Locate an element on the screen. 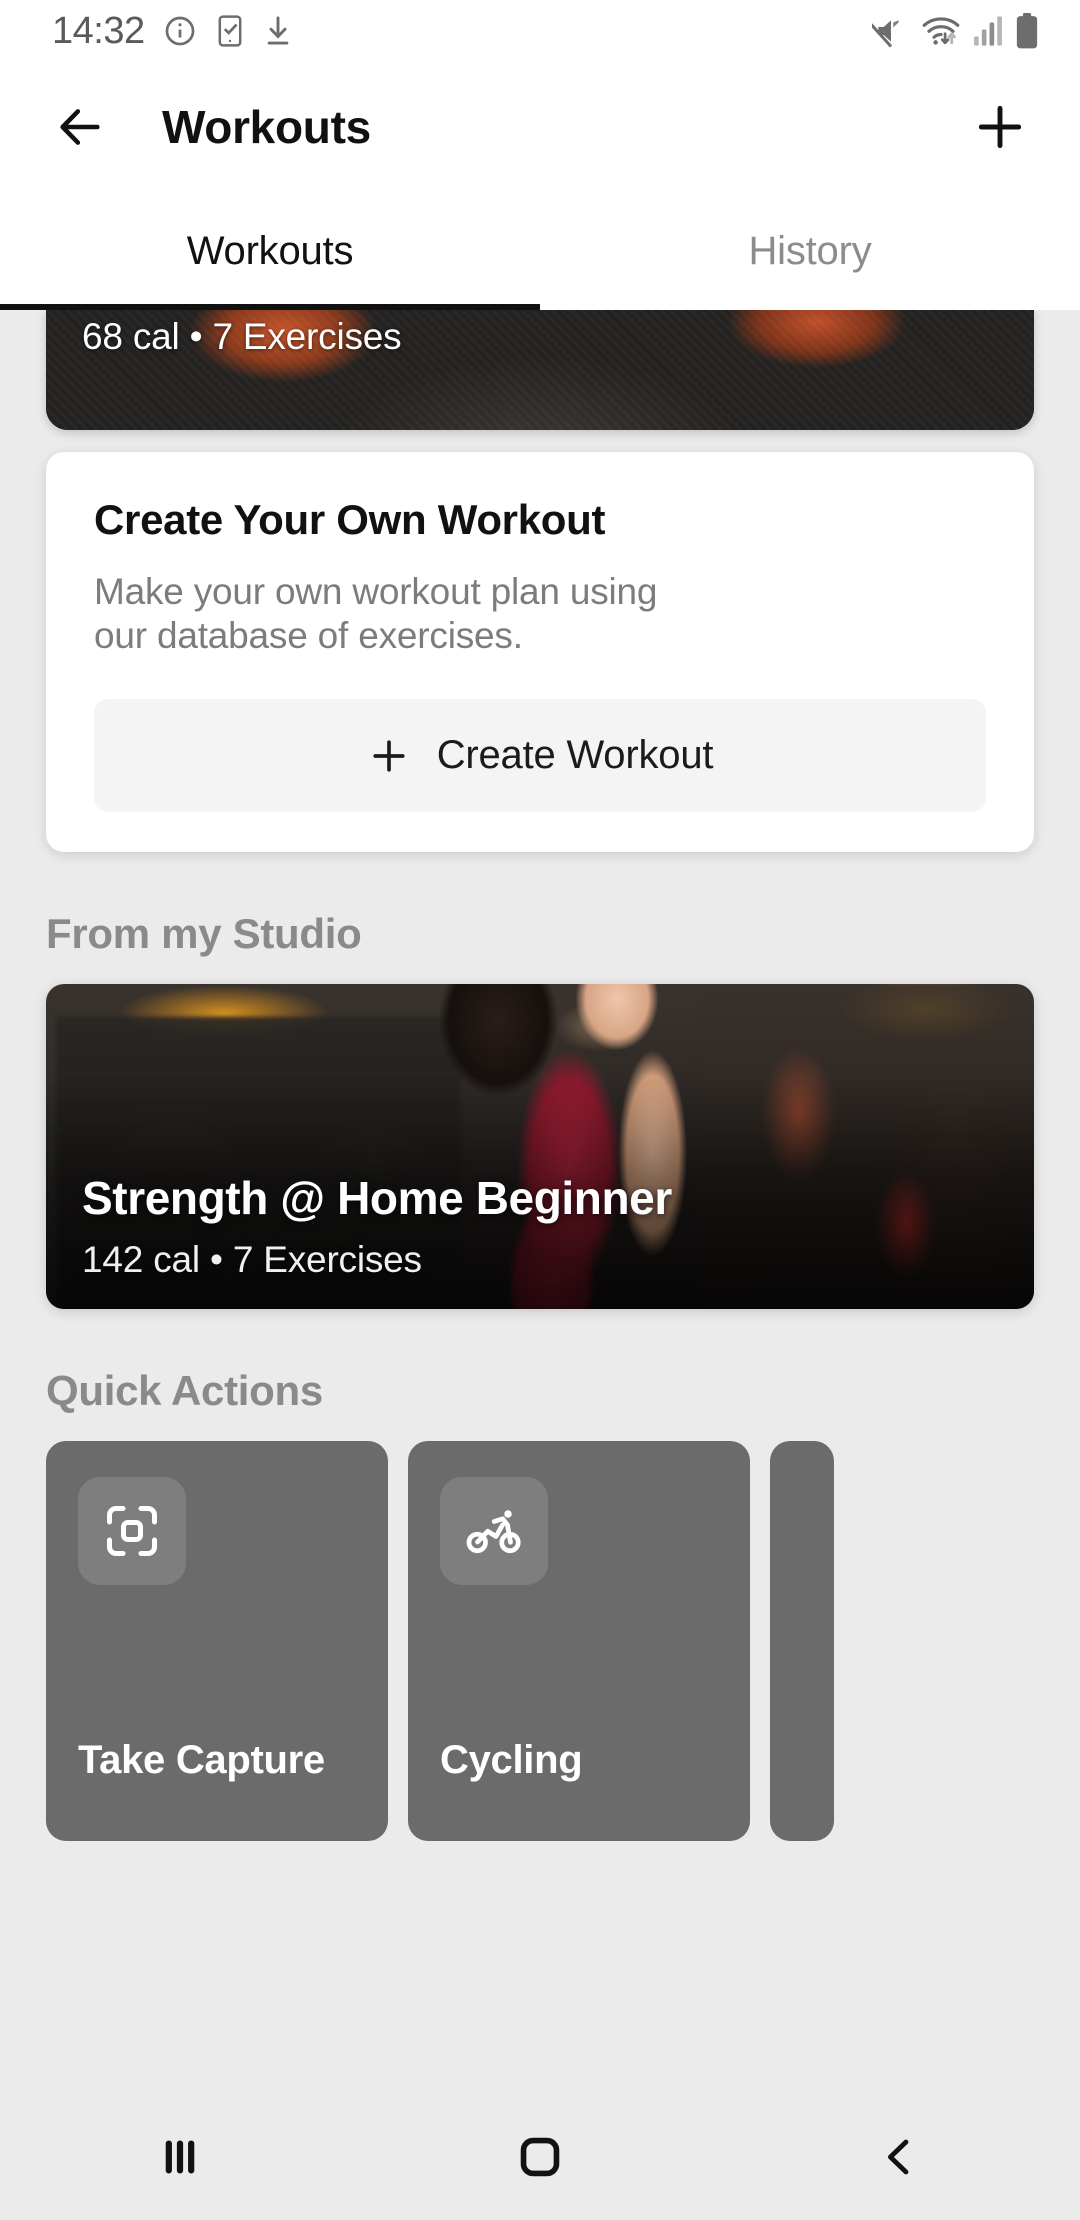 The image size is (1080, 2220). back-button is located at coordinates (80, 127).